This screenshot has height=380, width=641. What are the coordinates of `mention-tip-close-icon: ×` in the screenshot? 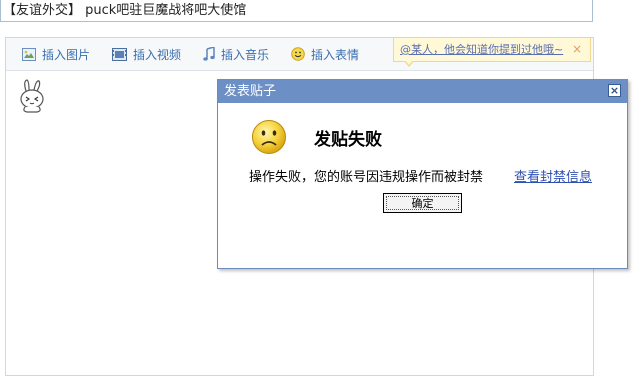 It's located at (577, 49).